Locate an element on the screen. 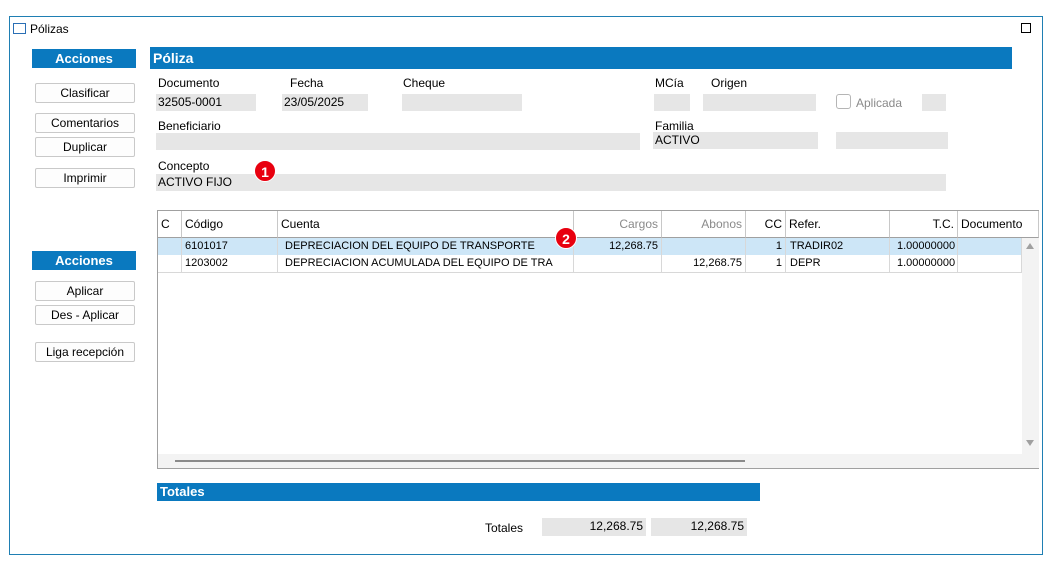 Image resolution: width=1056 pixels, height=565 pixels. col-header-refer: Refer. is located at coordinates (838, 224).